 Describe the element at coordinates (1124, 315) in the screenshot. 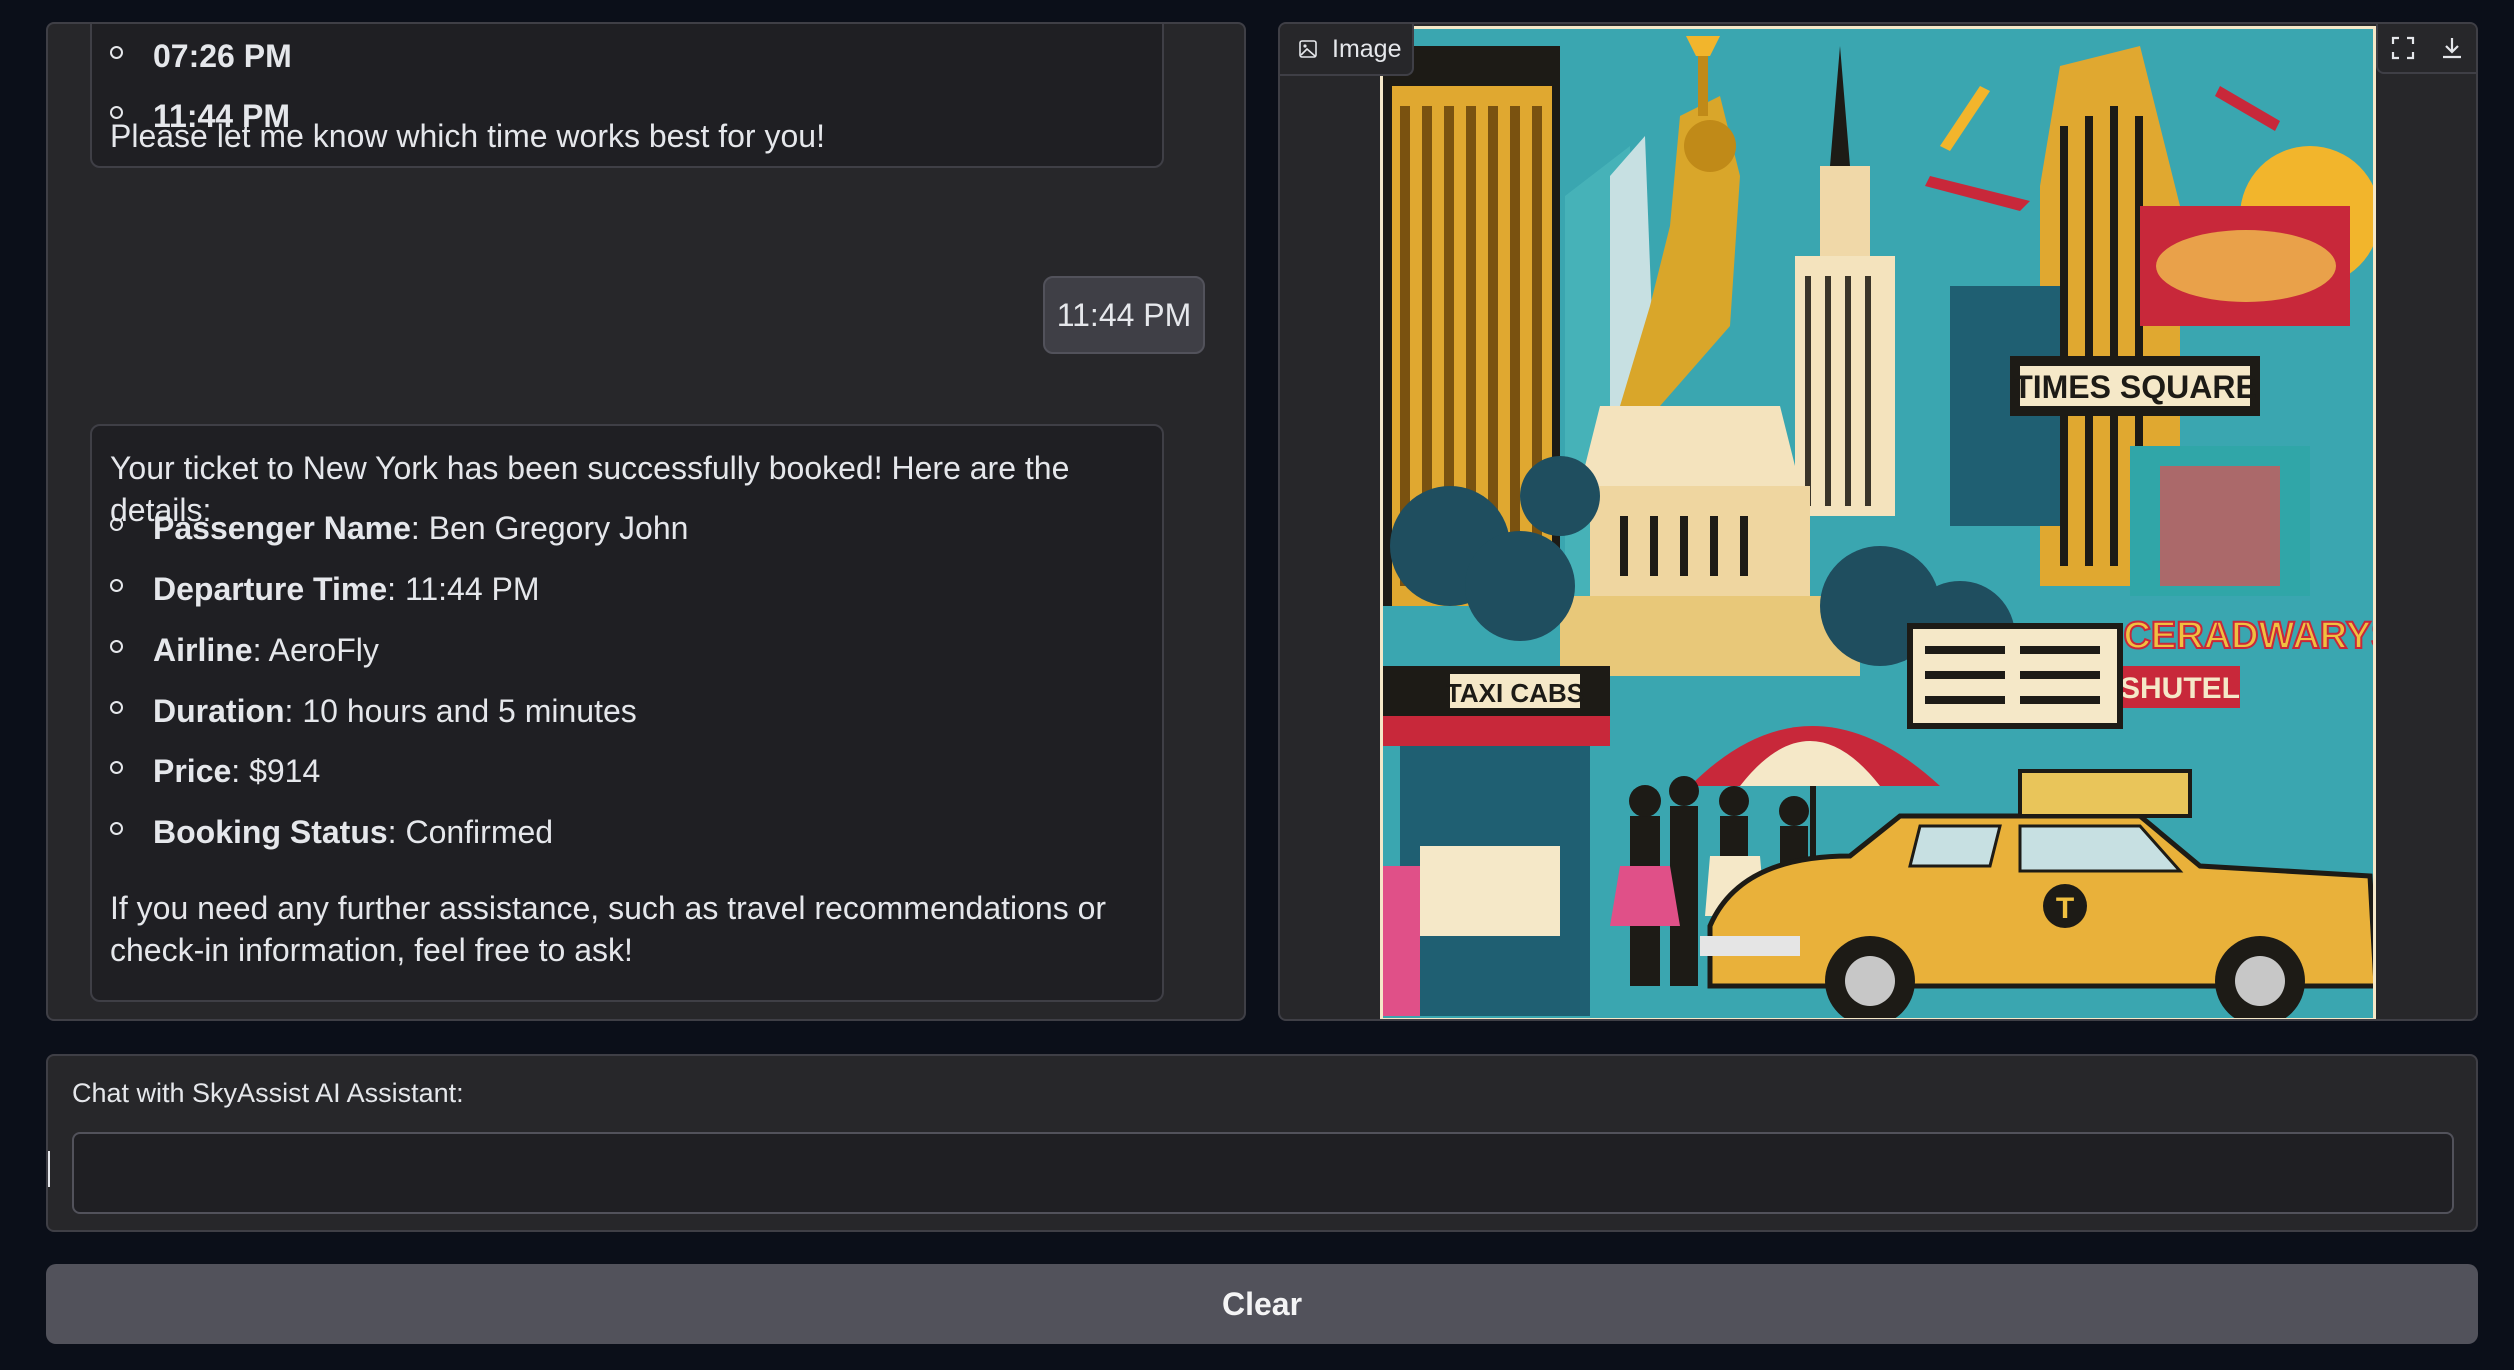

I see `user-message: 11:44 PM` at that location.